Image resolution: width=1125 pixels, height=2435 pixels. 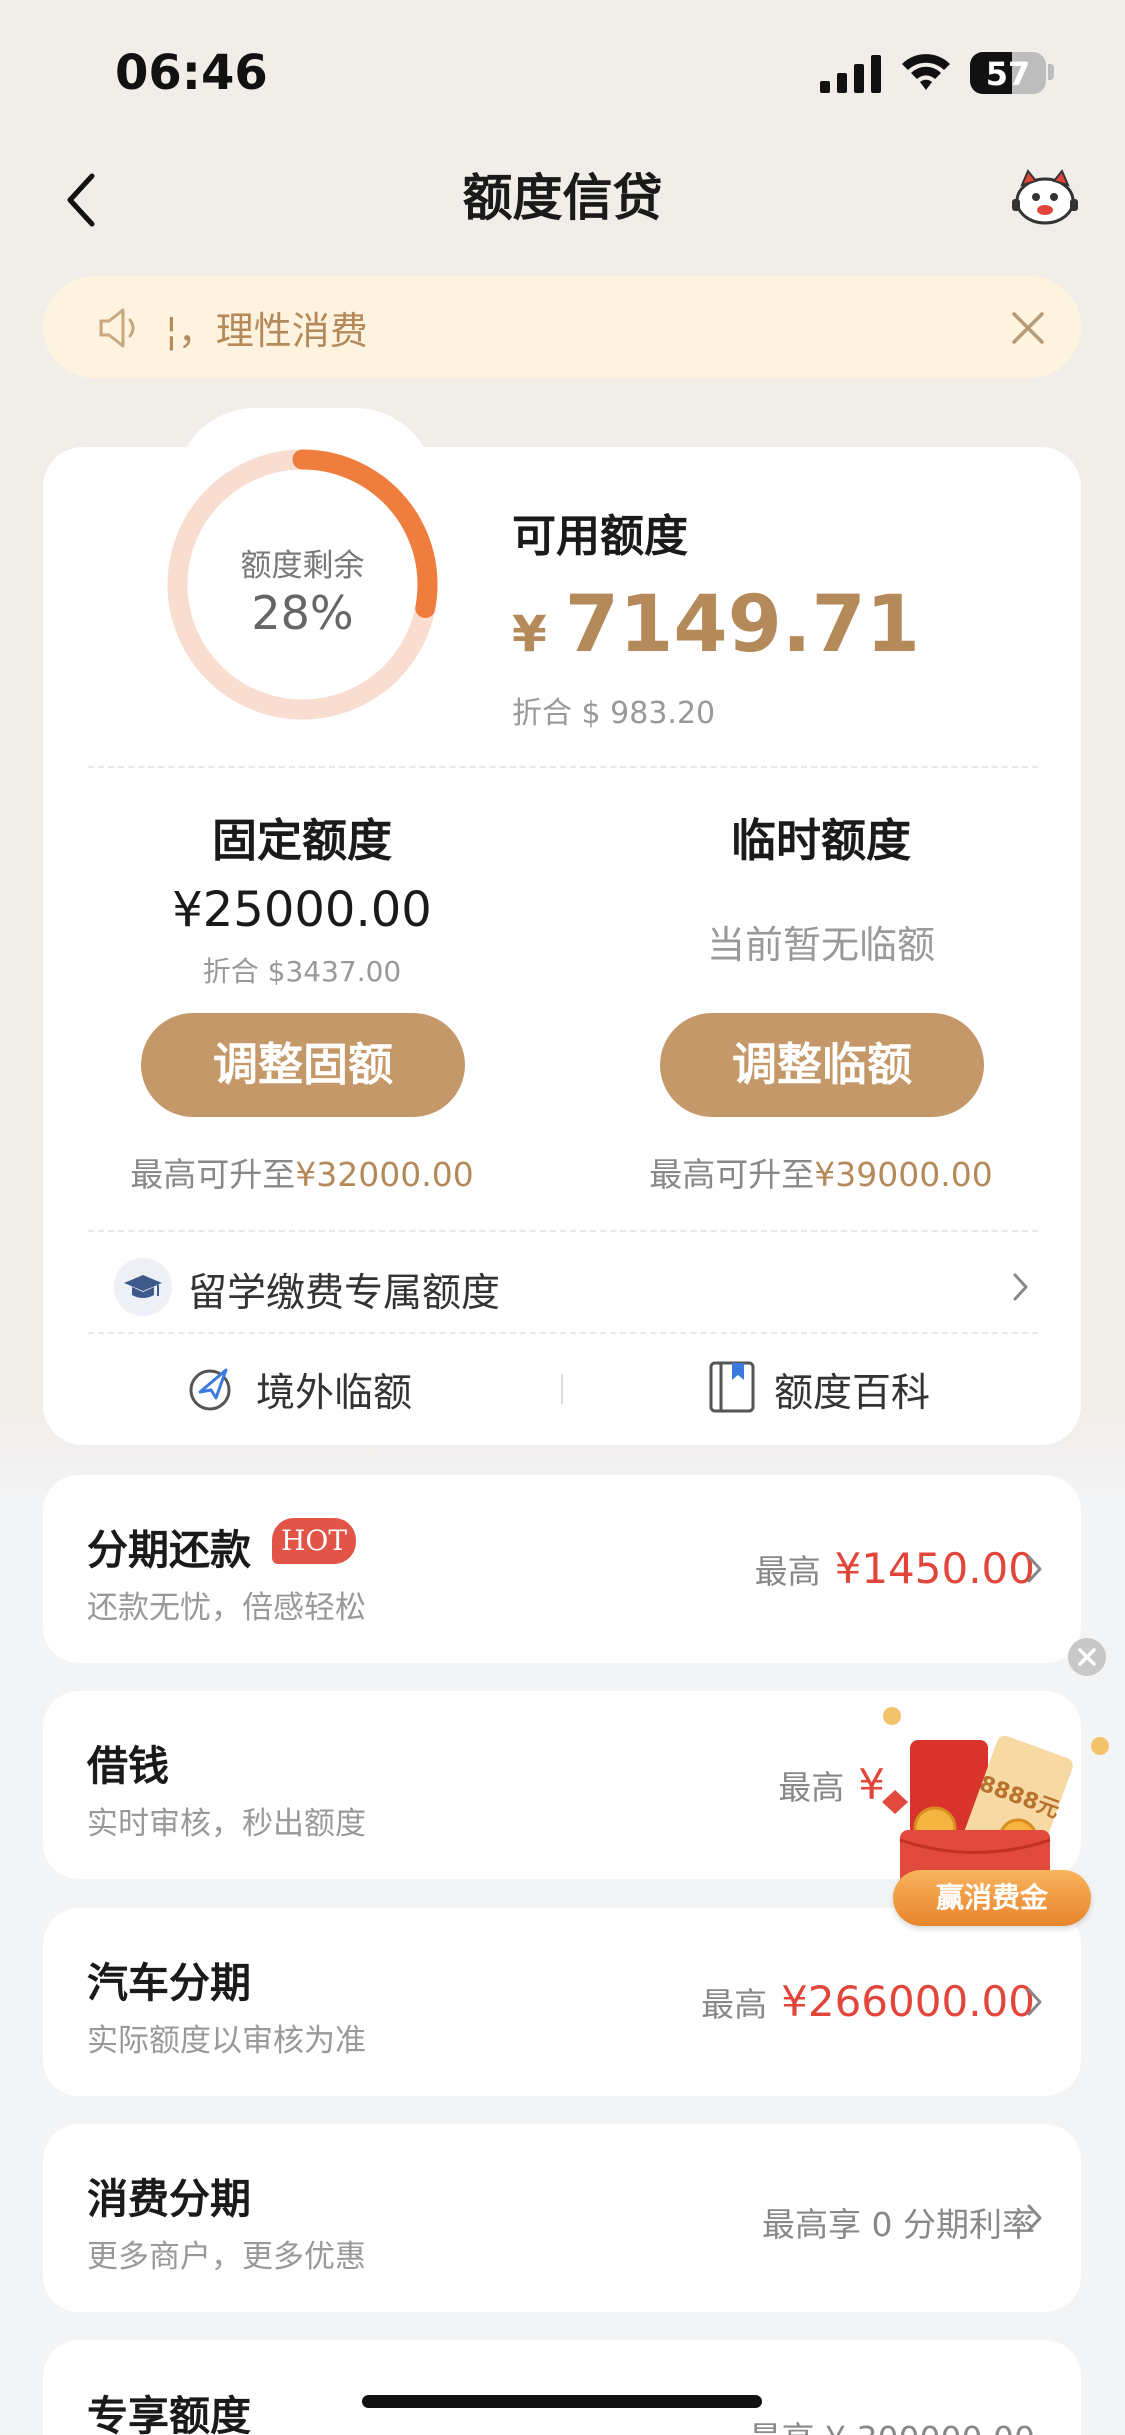 What do you see at coordinates (600, 536) in the screenshot?
I see `available-title: 可用额度` at bounding box center [600, 536].